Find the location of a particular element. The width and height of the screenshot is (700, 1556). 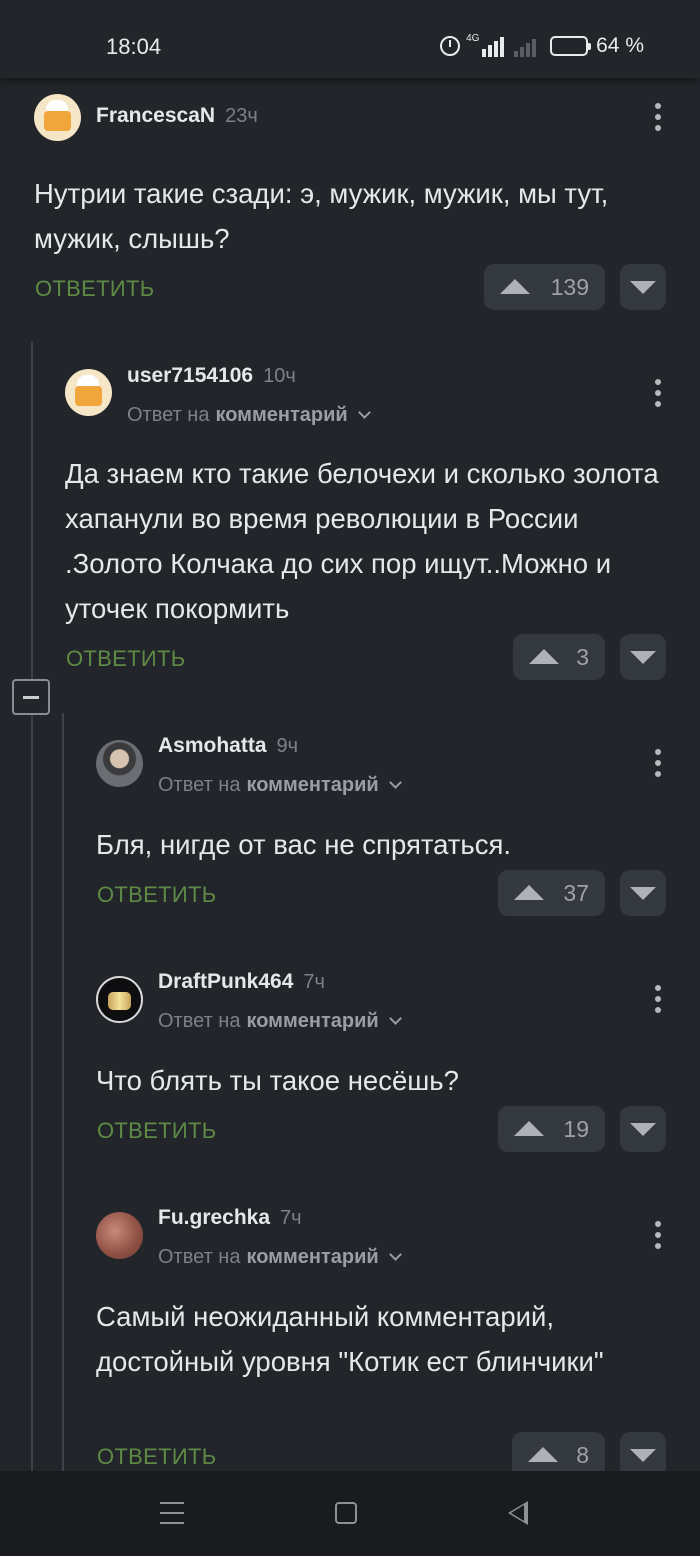

battery-percent: 64 % is located at coordinates (620, 45).